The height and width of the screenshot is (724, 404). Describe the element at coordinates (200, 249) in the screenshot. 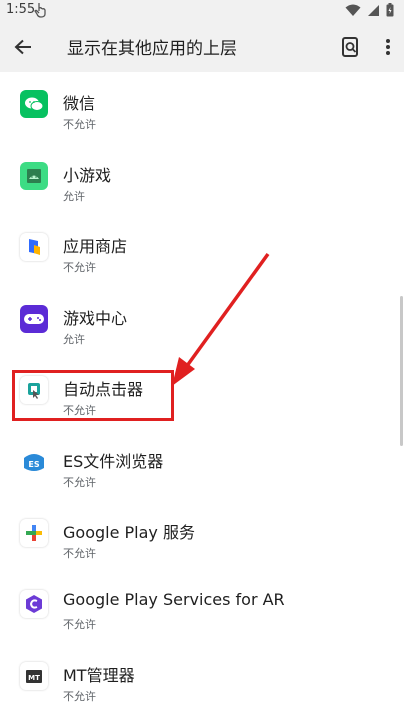

I see `list-item: 应用商店 不允许` at that location.